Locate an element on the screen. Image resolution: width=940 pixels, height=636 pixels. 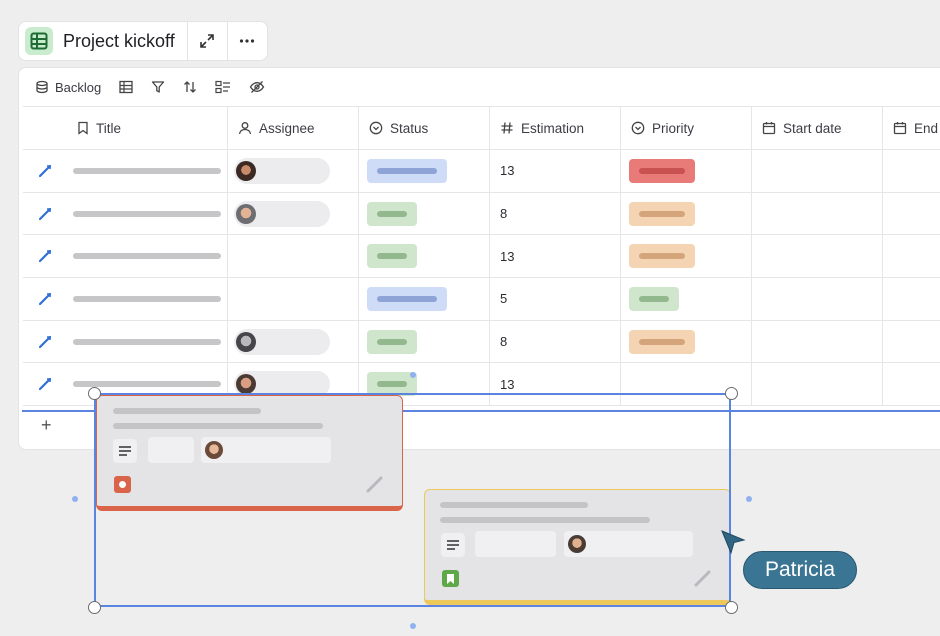
resize-handle-top-right is located at coordinates (731, 393).